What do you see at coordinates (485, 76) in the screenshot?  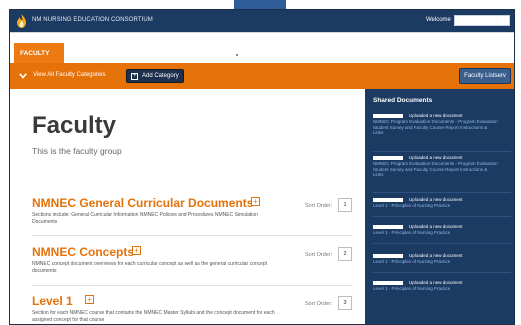 I see `faculty-listserv-button: Faculty Listserv` at bounding box center [485, 76].